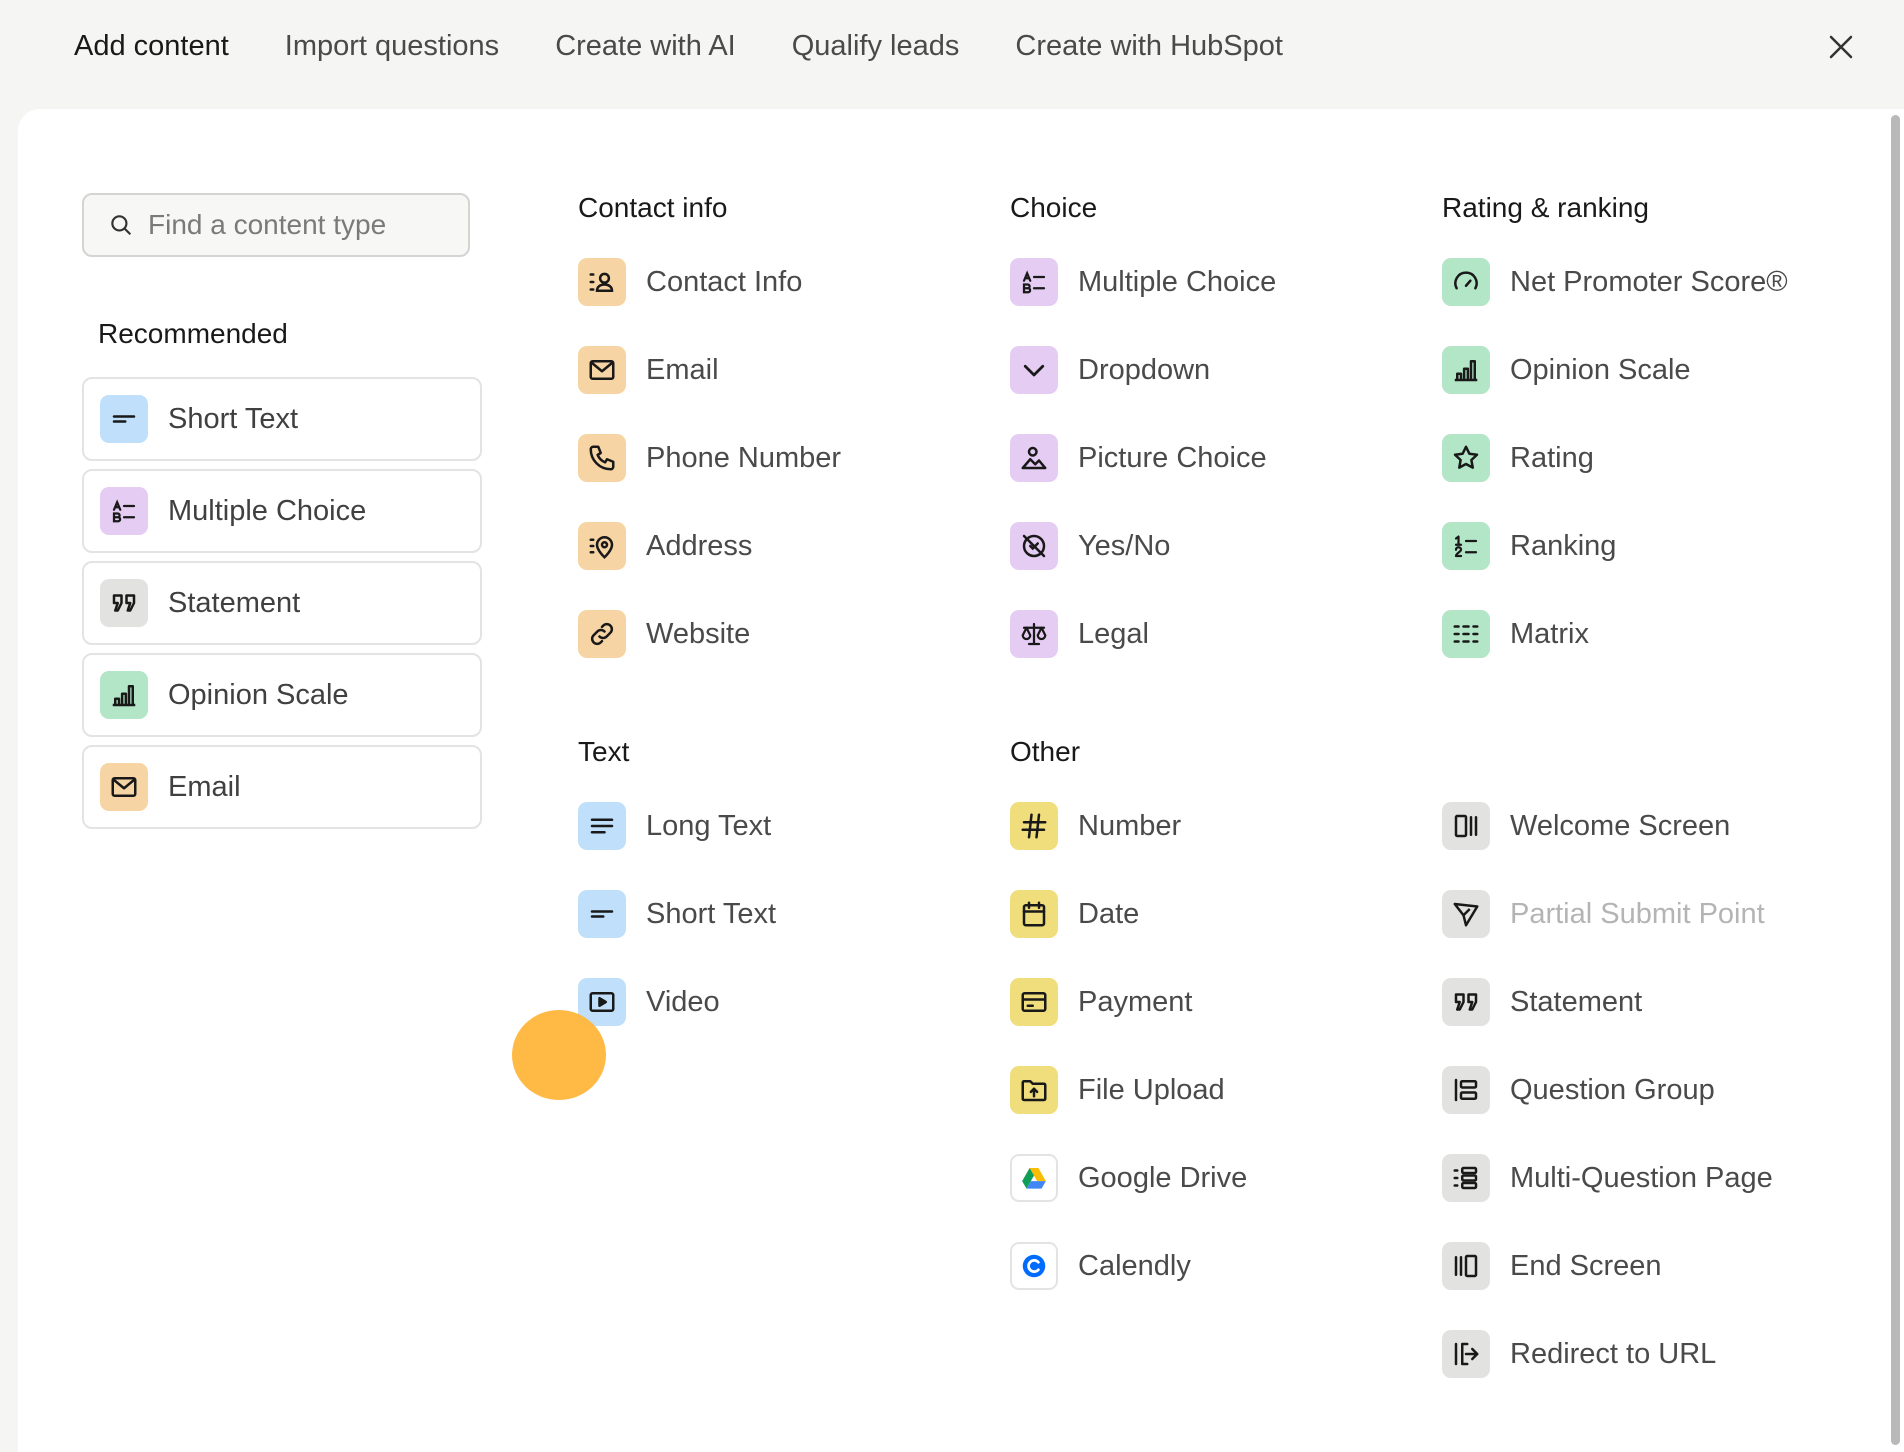  Describe the element at coordinates (308, 225) in the screenshot. I see `search-input` at that location.